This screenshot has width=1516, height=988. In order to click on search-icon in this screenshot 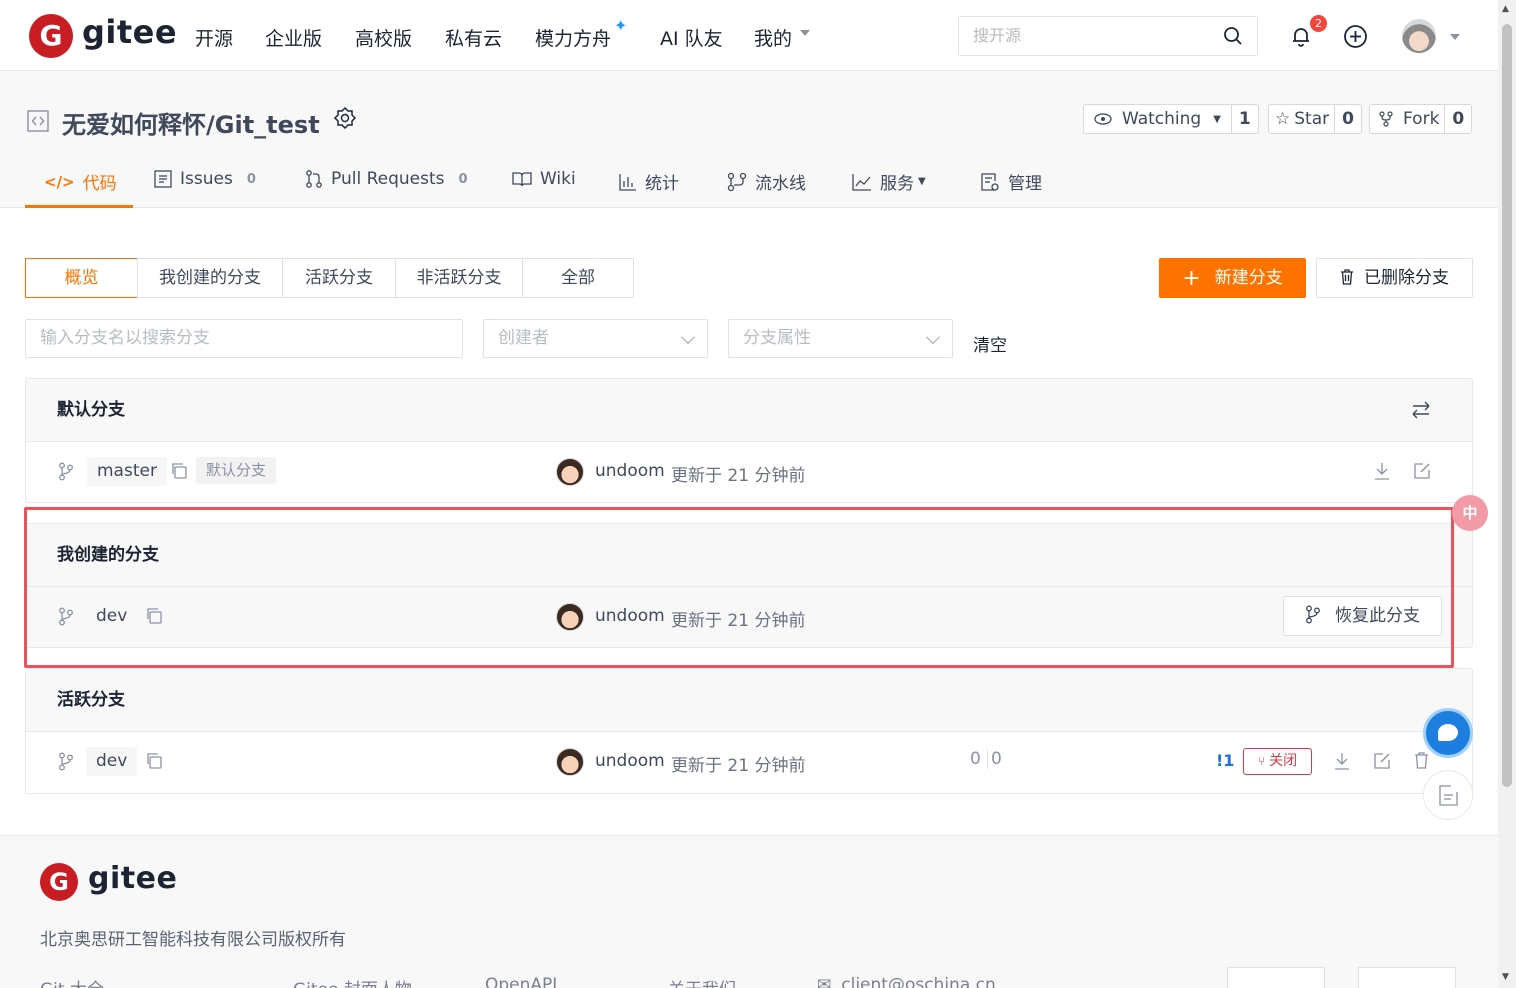, I will do `click(1233, 36)`.